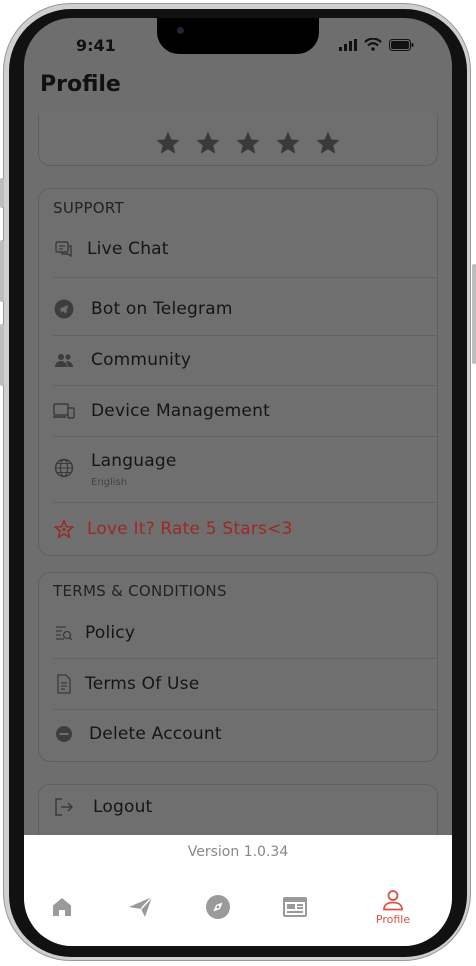  What do you see at coordinates (64, 411) in the screenshot?
I see `devices-icon` at bounding box center [64, 411].